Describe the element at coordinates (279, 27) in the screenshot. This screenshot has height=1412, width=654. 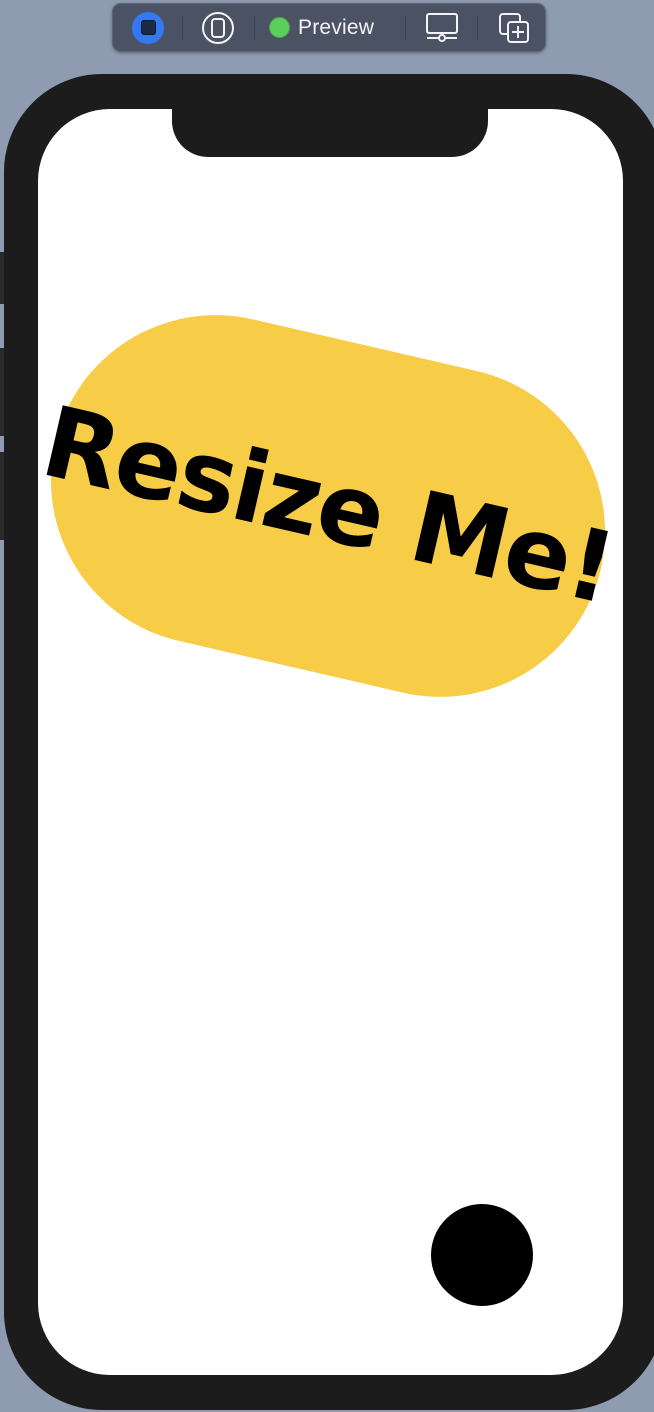
I see `preview-status-indicator` at that location.